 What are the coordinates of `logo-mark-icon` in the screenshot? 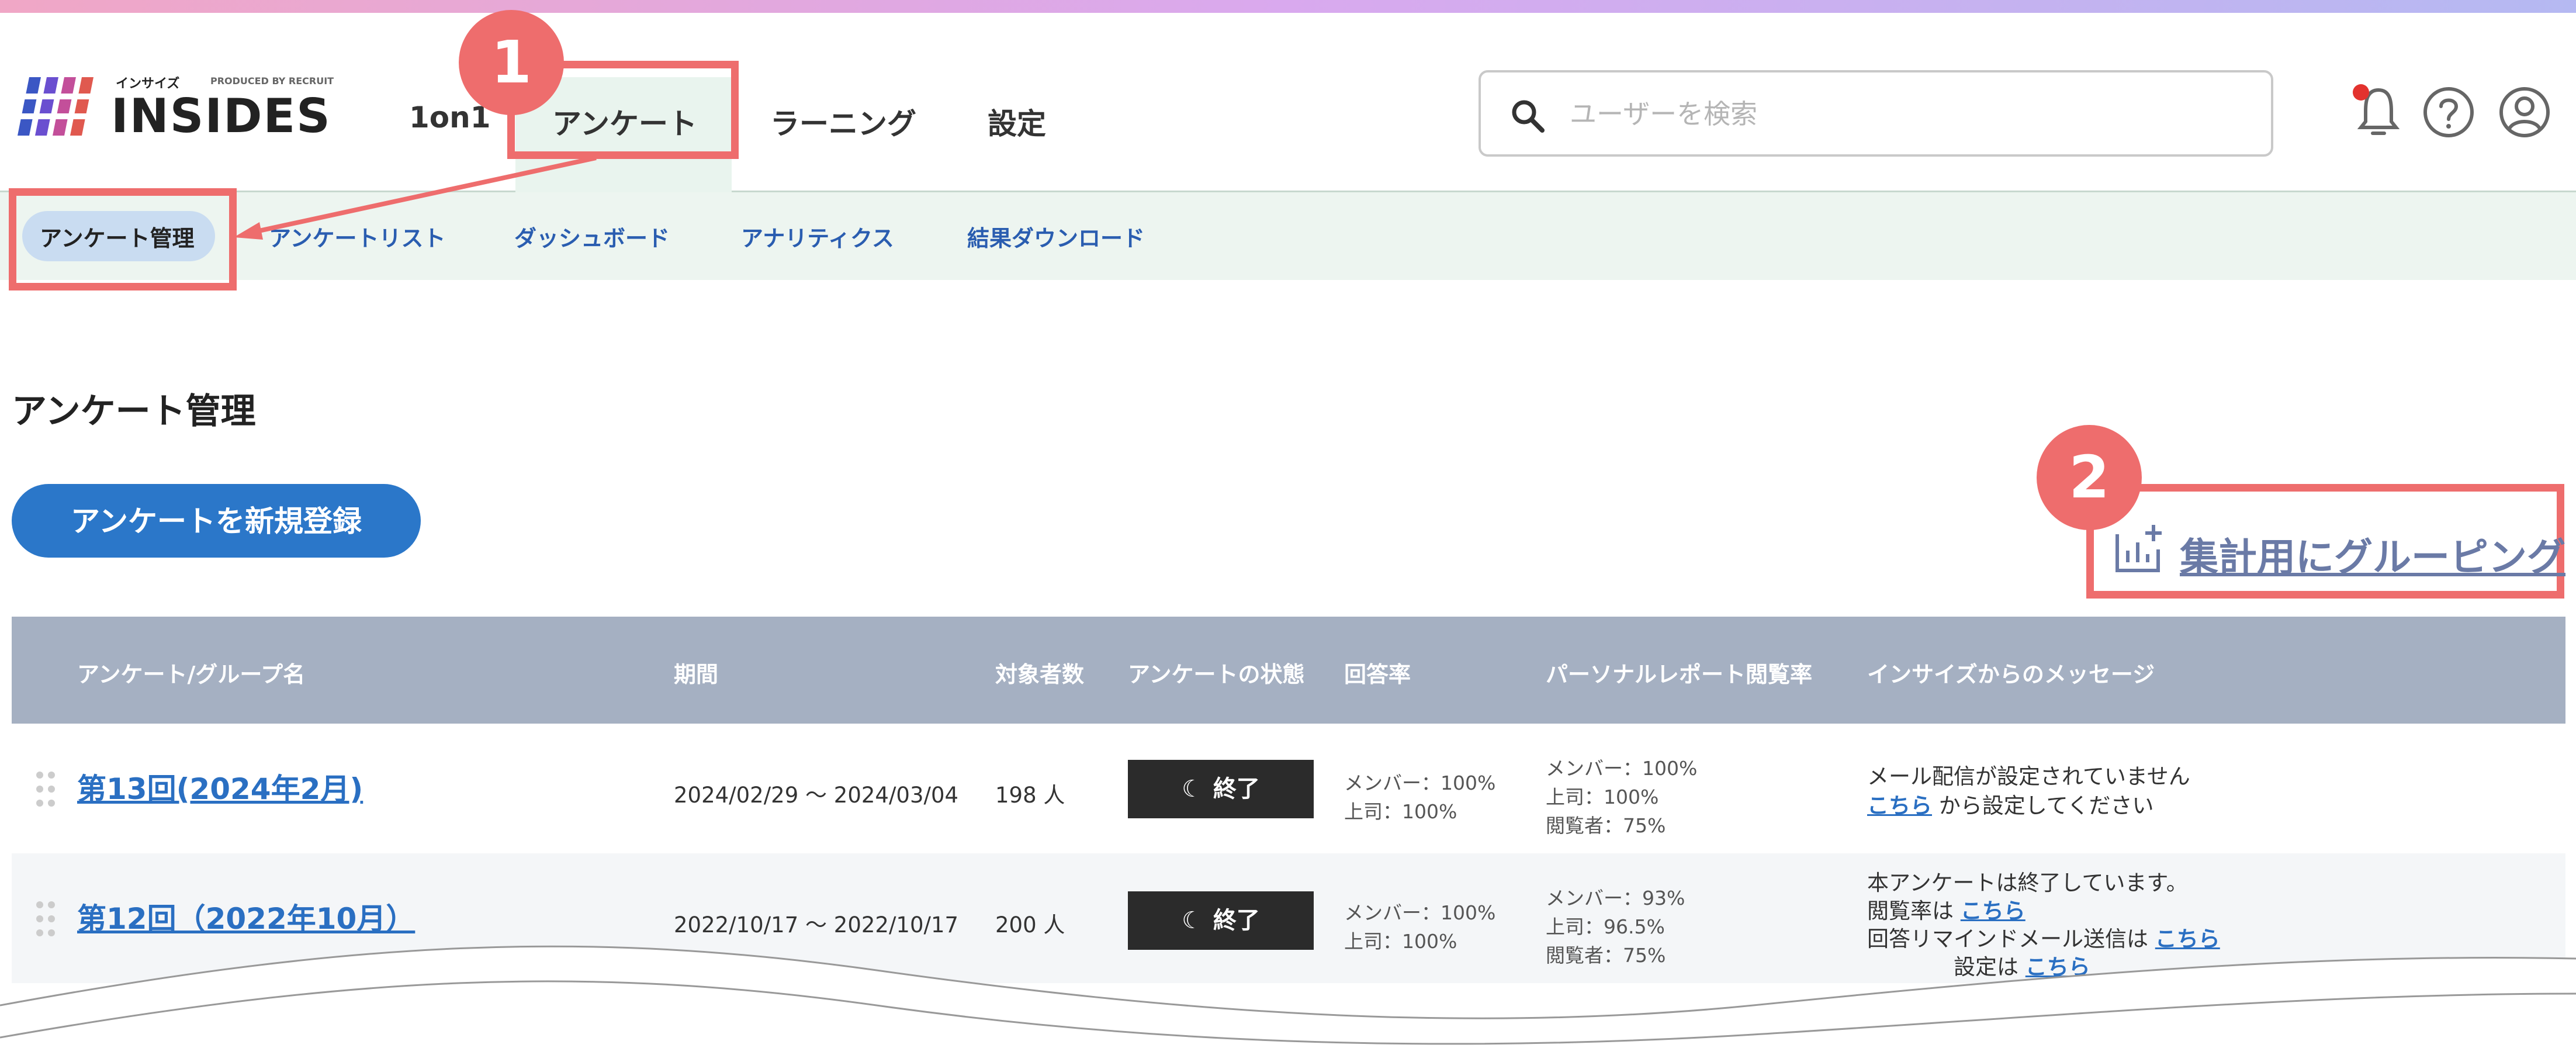 It's located at (58, 106).